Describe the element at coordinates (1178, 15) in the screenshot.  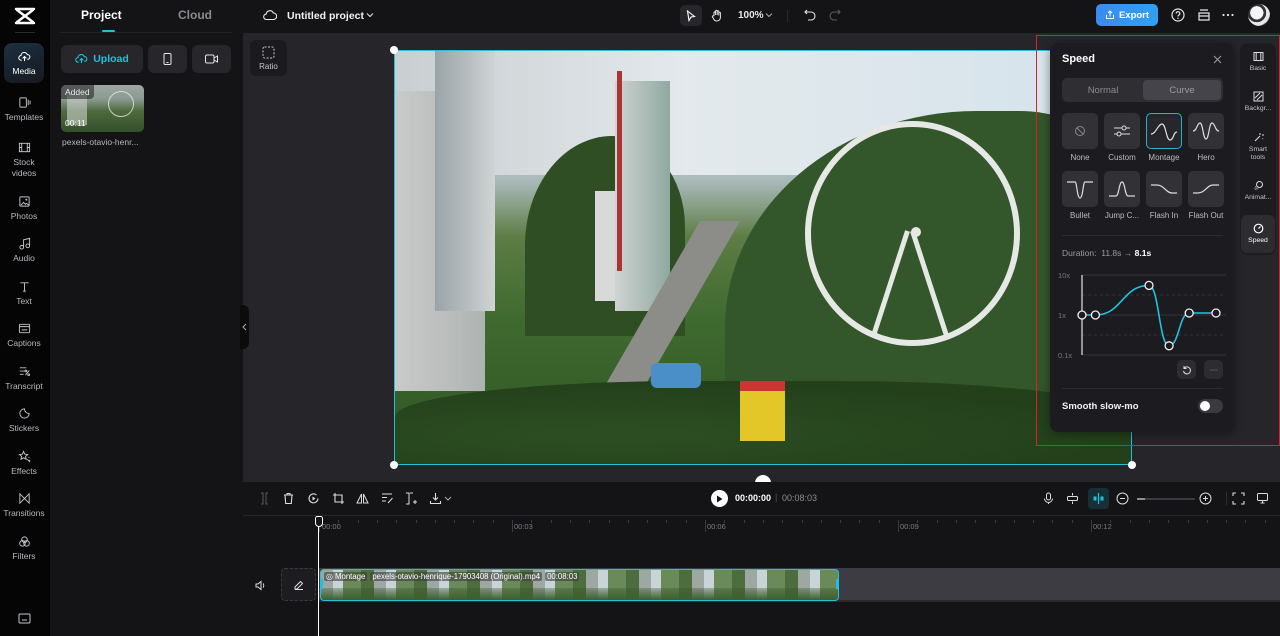
I see `help-icon` at that location.